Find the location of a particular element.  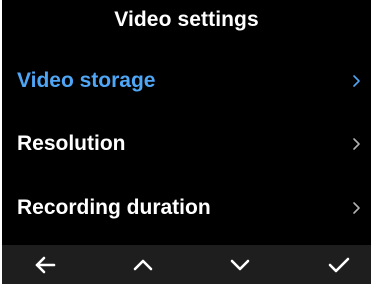

arrow-left-icon is located at coordinates (45, 265).